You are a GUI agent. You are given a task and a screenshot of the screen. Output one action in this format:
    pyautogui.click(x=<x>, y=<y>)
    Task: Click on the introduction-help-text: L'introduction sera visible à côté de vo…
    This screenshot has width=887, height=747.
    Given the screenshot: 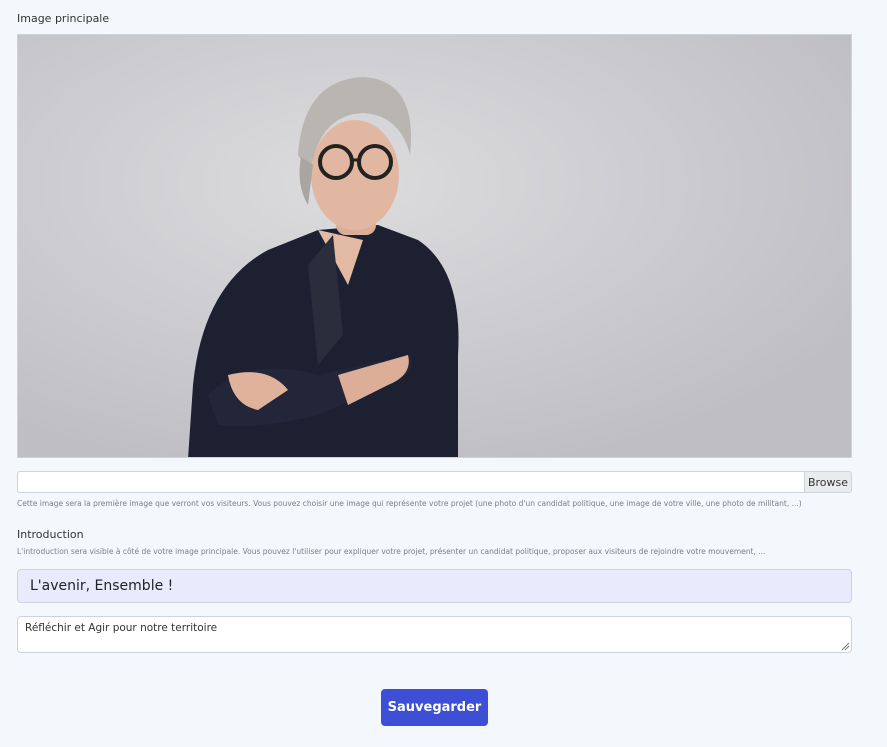 What is the action you would take?
    pyautogui.click(x=391, y=551)
    